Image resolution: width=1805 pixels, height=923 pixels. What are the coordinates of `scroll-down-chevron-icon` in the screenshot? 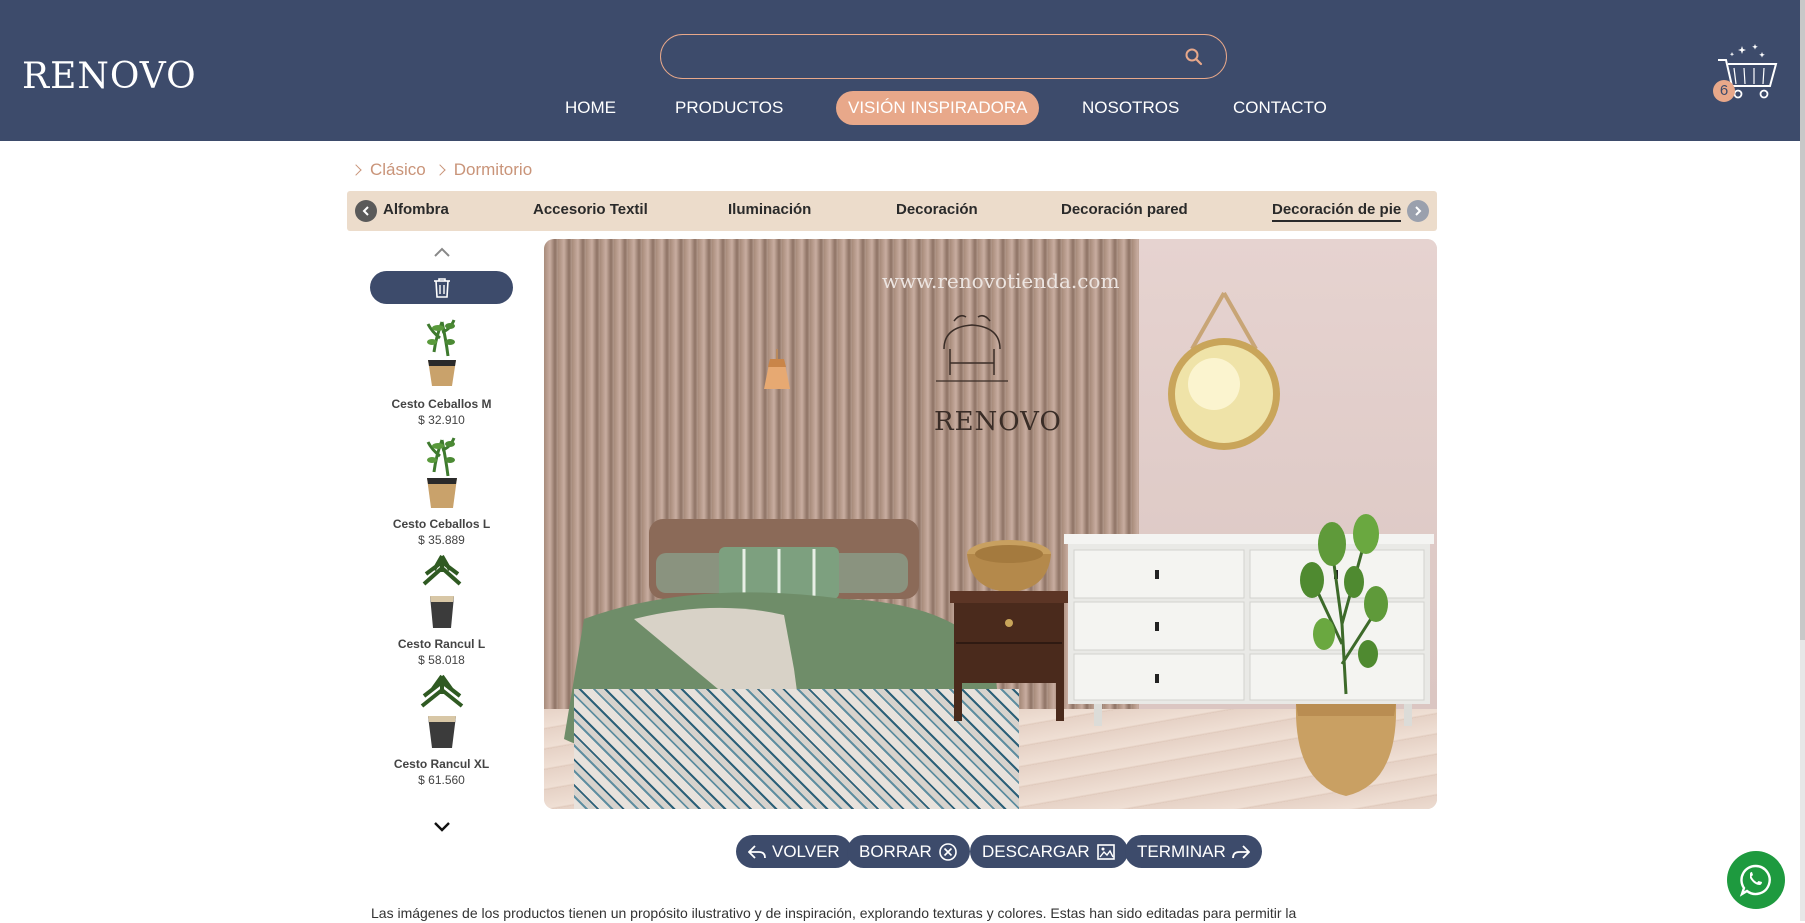 It's located at (442, 827).